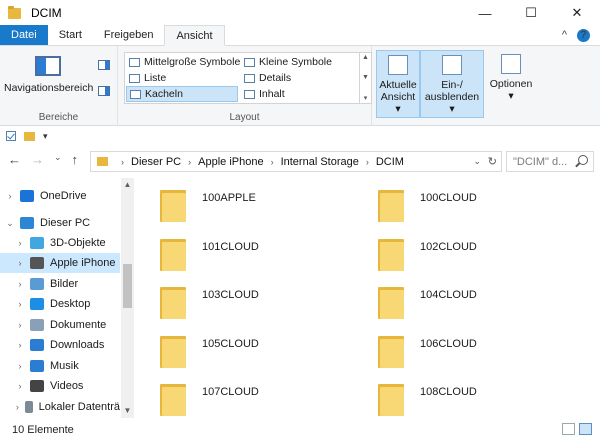 The image size is (600, 440). Describe the element at coordinates (478, 255) in the screenshot. I see `folder-tile: 102CLOUD` at that location.